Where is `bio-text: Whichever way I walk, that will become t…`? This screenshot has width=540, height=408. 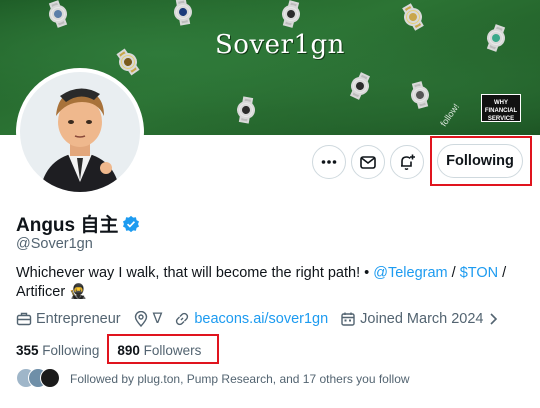 bio-text: Whichever way I walk, that will become t… is located at coordinates (195, 273).